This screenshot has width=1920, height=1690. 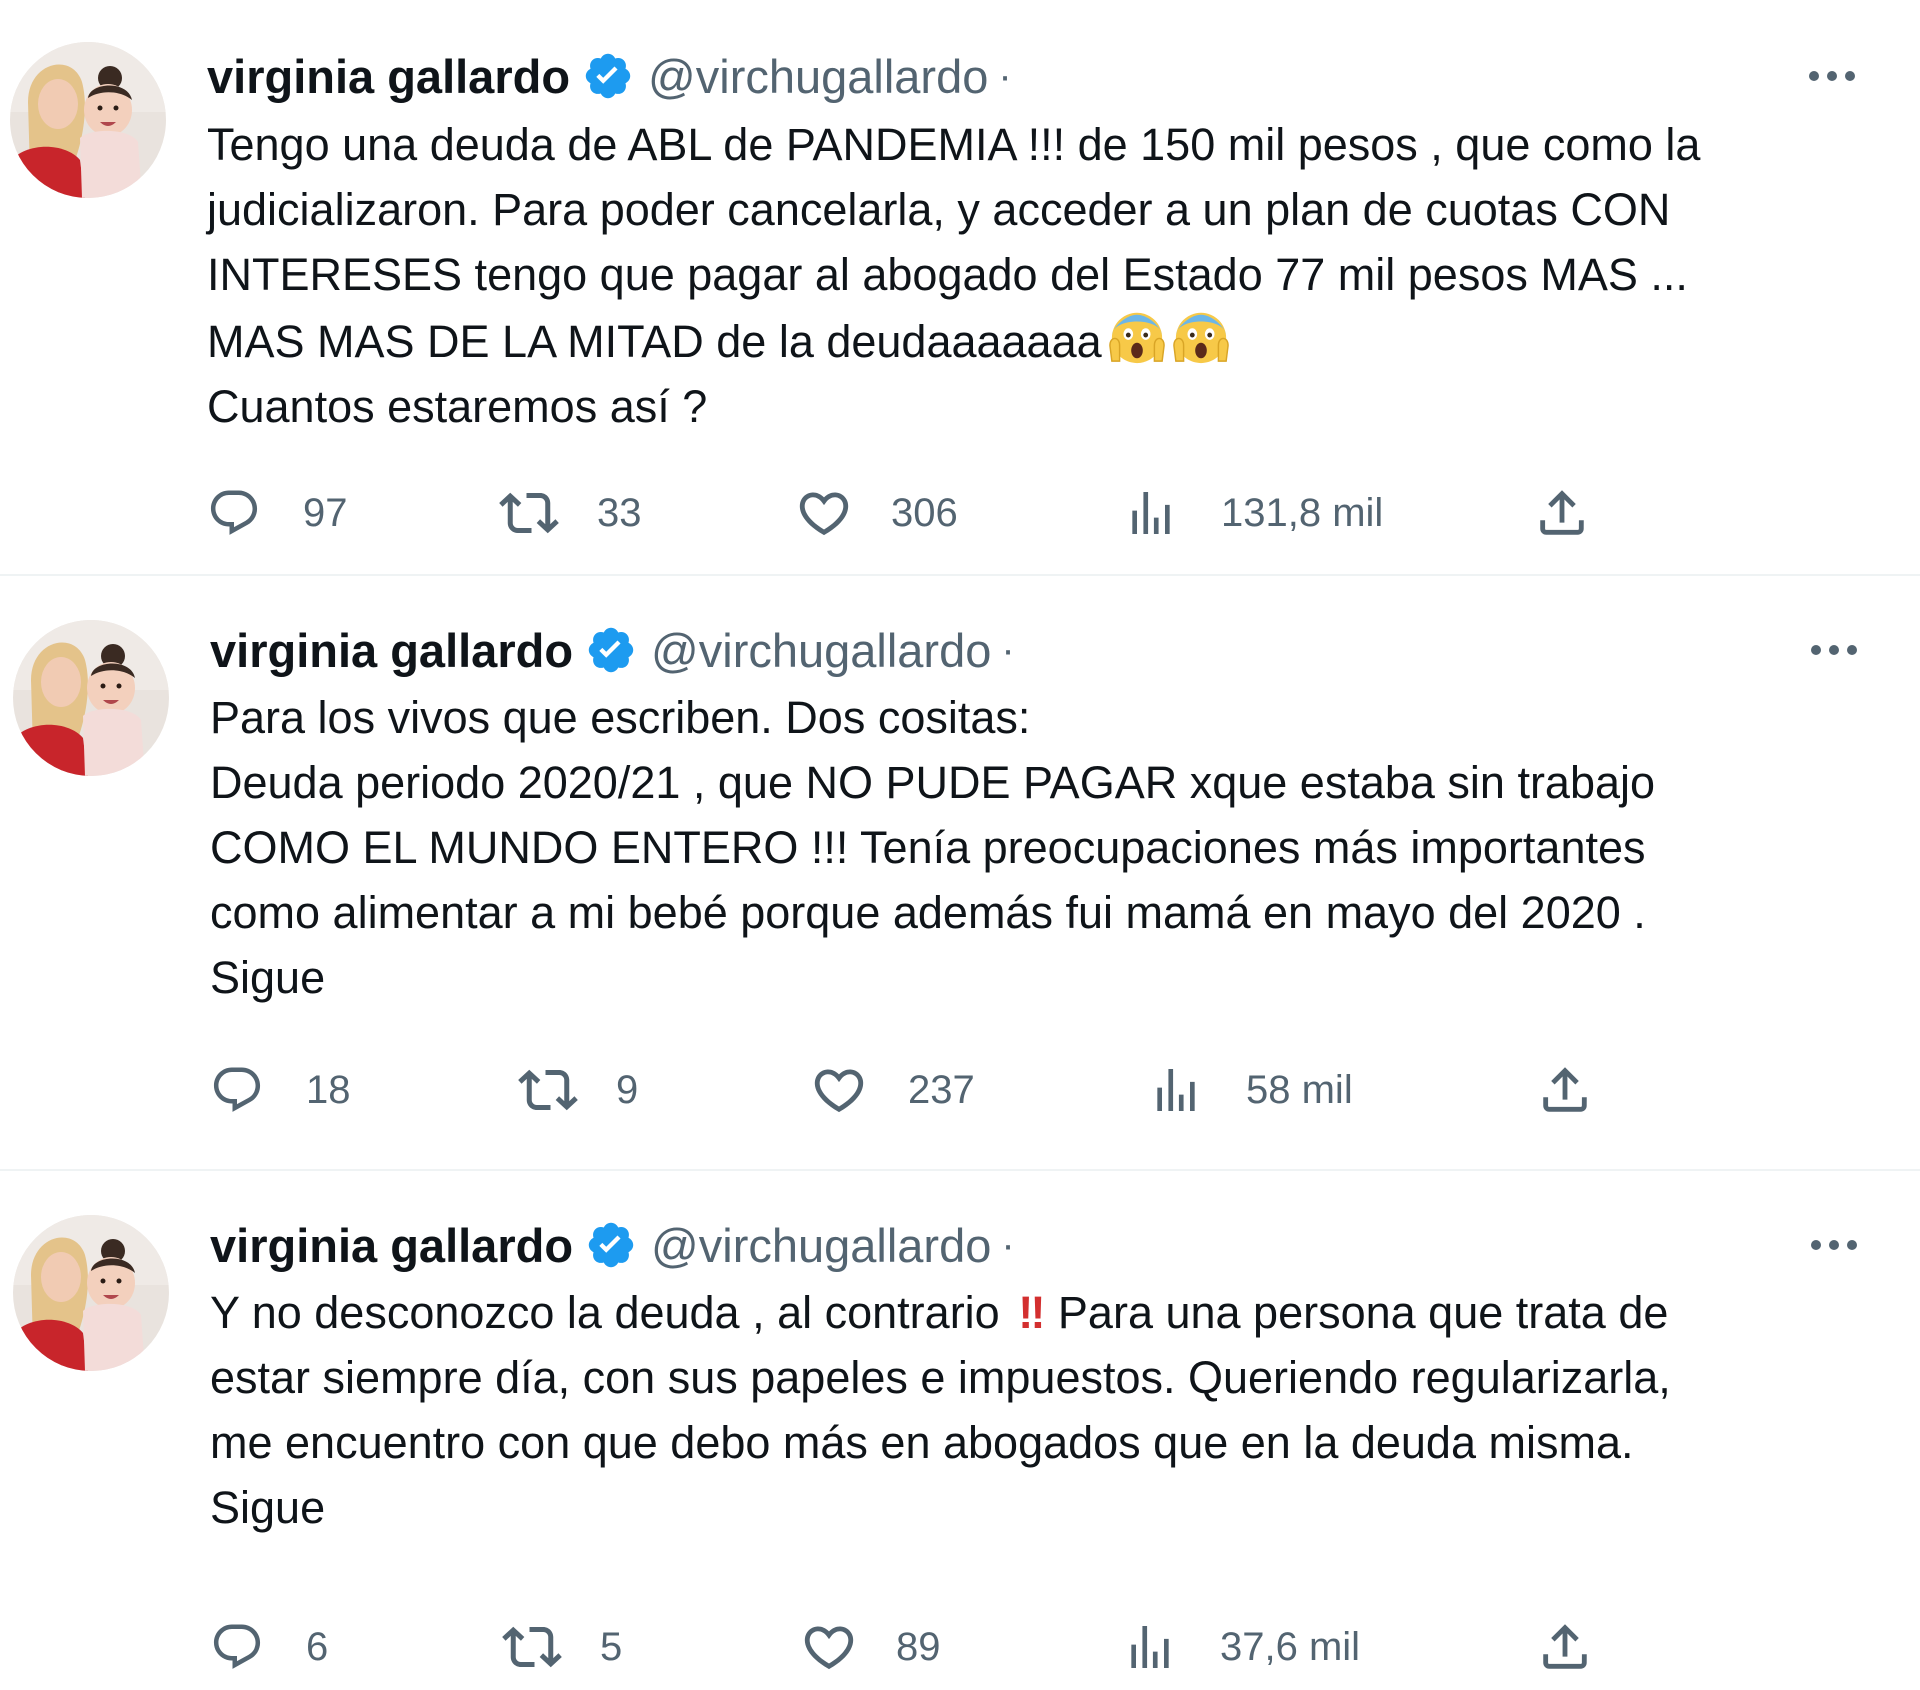 I want to click on retweet-count: 5, so click(x=611, y=1646).